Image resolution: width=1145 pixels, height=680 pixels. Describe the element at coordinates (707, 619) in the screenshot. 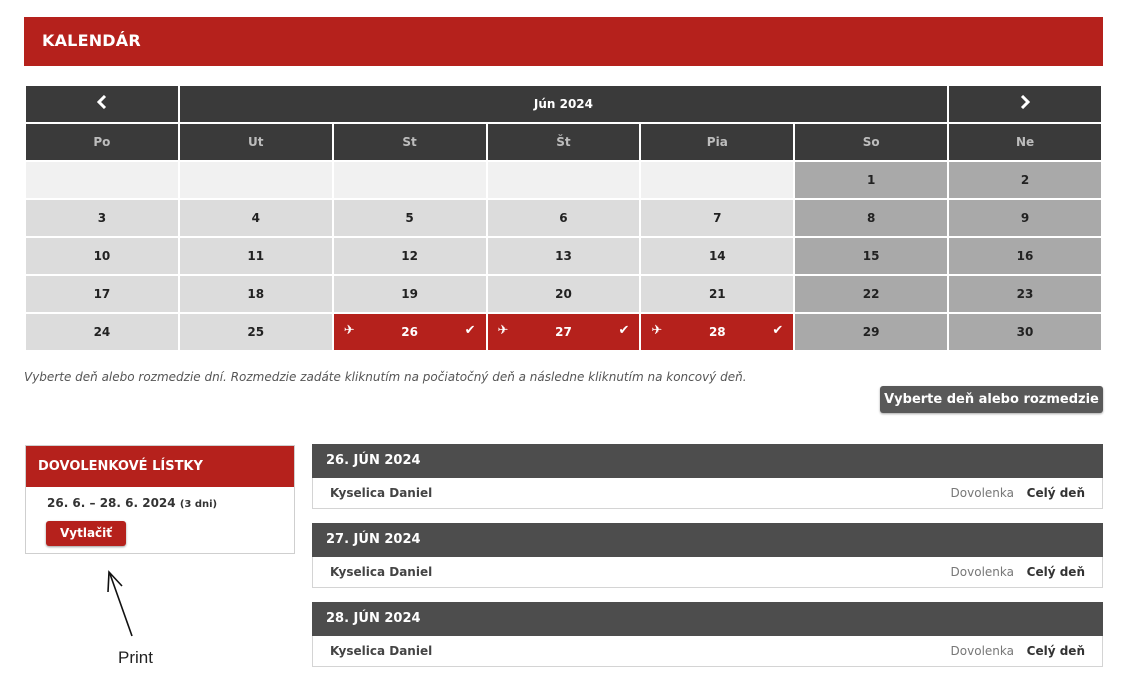

I see `day-entry-date: 28. JÚN 2024` at that location.